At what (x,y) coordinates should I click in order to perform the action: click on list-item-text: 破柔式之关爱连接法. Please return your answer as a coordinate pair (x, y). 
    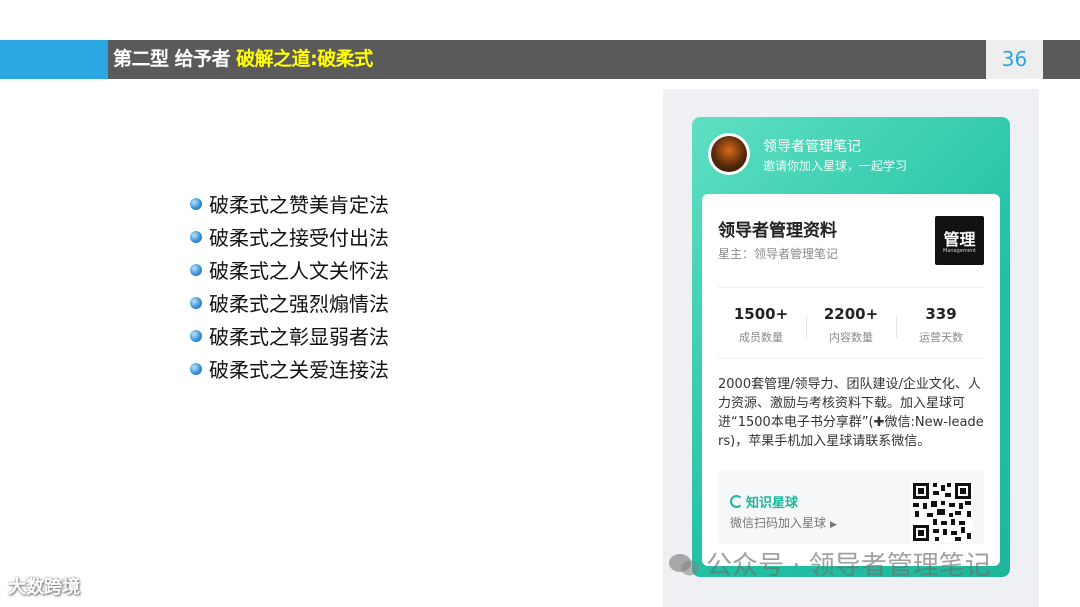
    Looking at the image, I should click on (299, 370).